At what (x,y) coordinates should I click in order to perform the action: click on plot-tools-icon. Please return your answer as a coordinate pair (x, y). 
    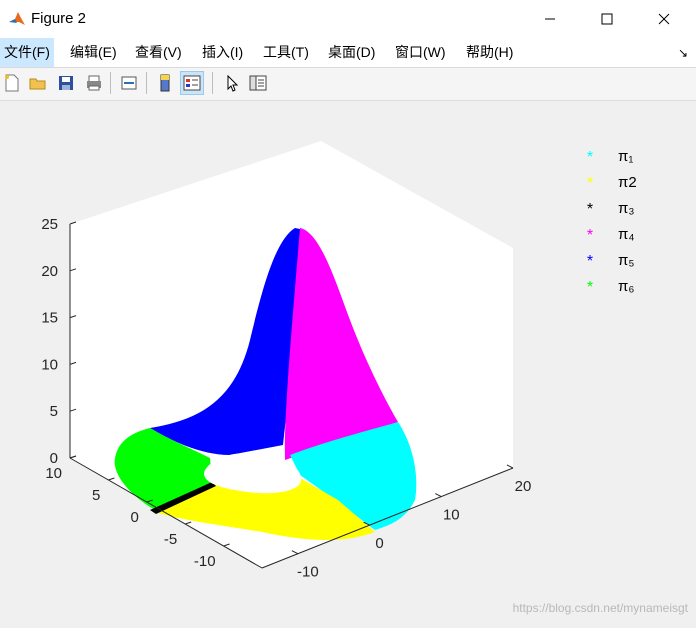
    Looking at the image, I should click on (258, 83).